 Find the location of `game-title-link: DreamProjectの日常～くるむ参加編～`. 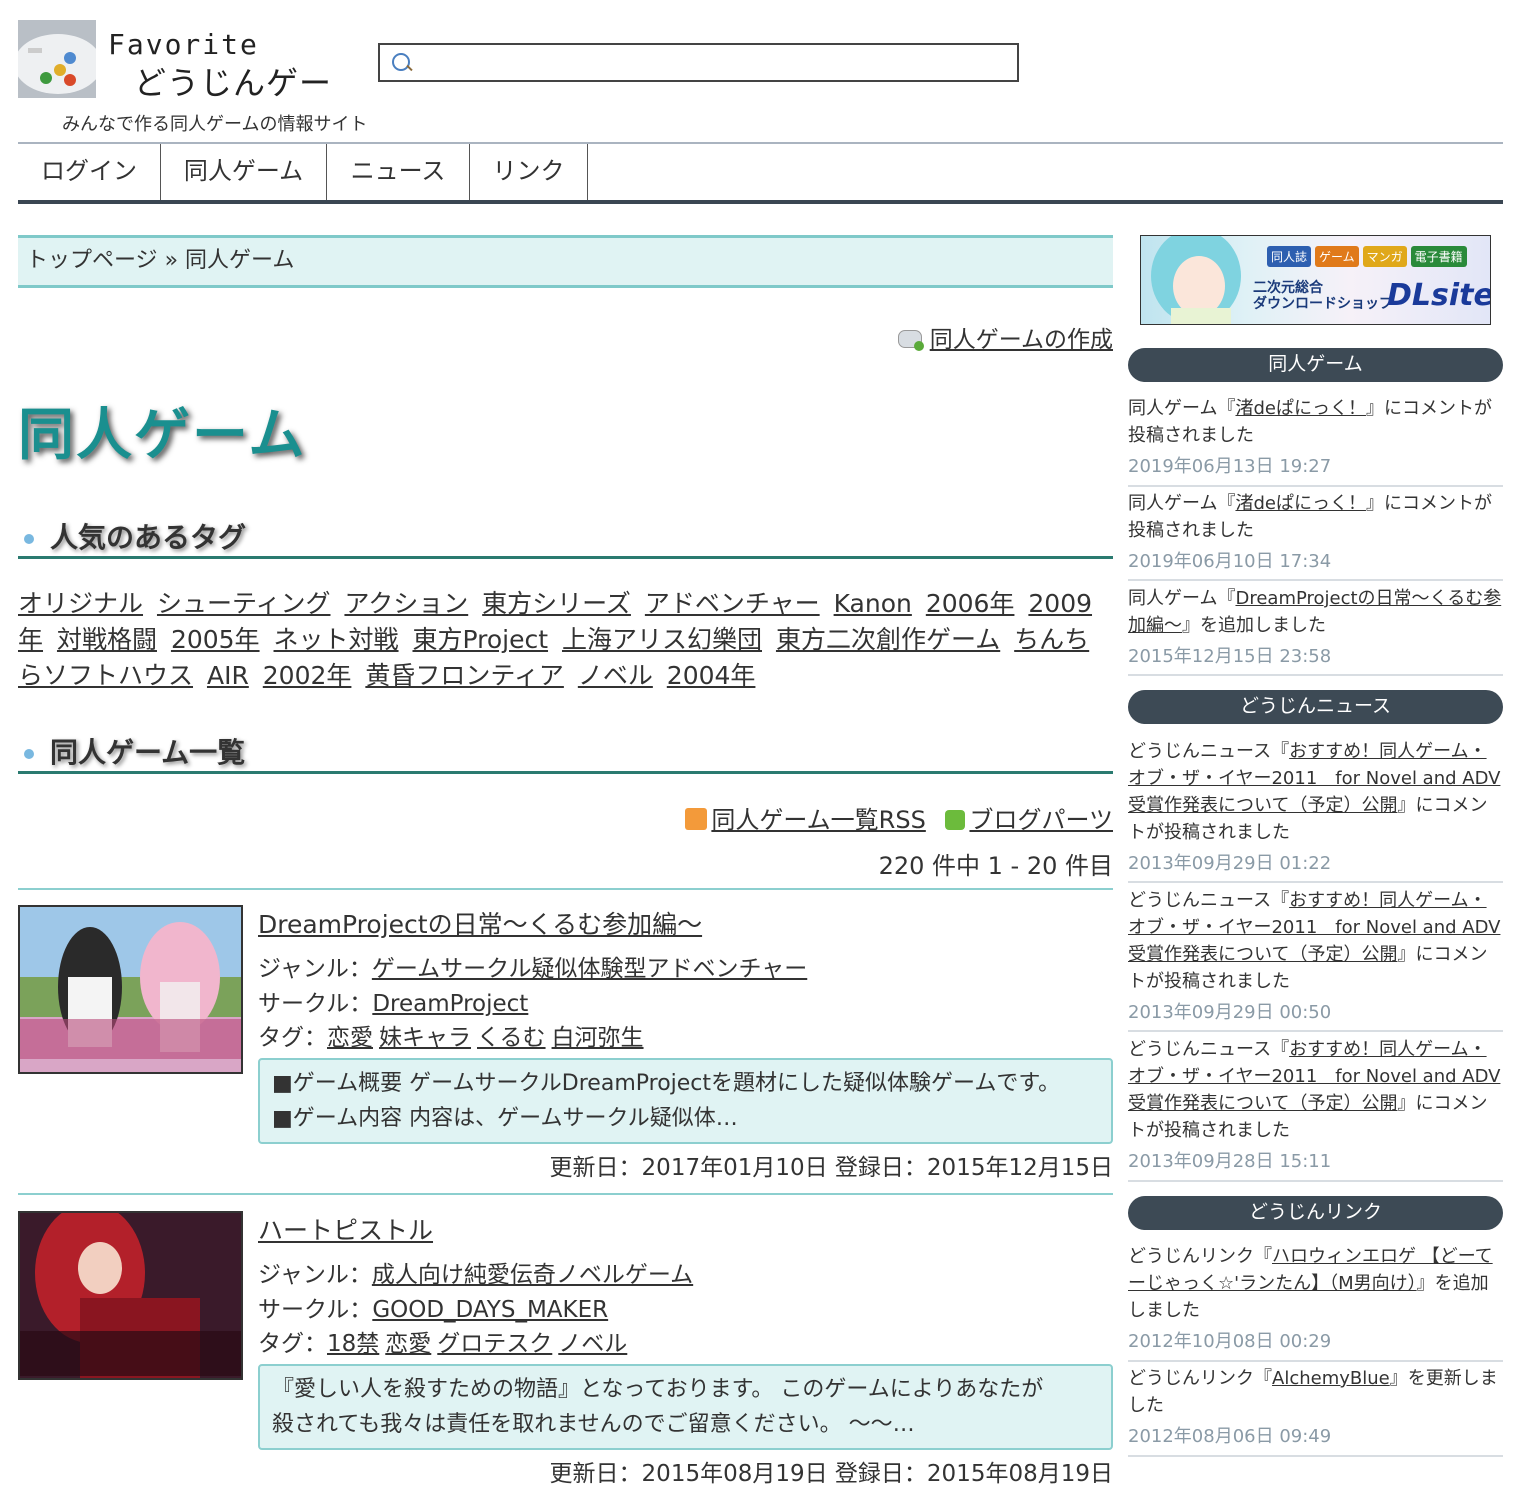

game-title-link: DreamProjectの日常～くるむ参加編～ is located at coordinates (480, 923).